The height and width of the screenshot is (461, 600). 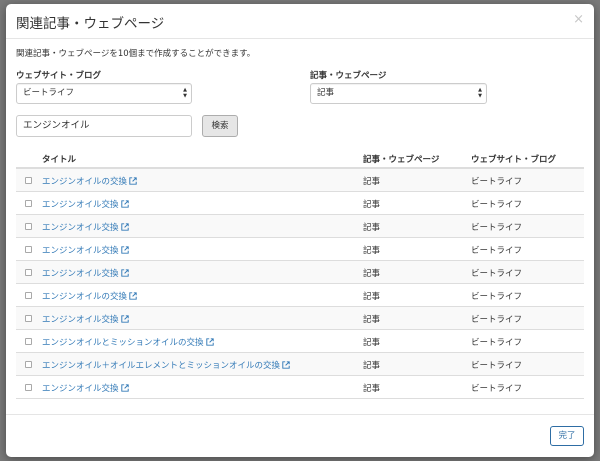 What do you see at coordinates (59, 76) in the screenshot?
I see `website-filter-label: ウェブサイト・ブログ` at bounding box center [59, 76].